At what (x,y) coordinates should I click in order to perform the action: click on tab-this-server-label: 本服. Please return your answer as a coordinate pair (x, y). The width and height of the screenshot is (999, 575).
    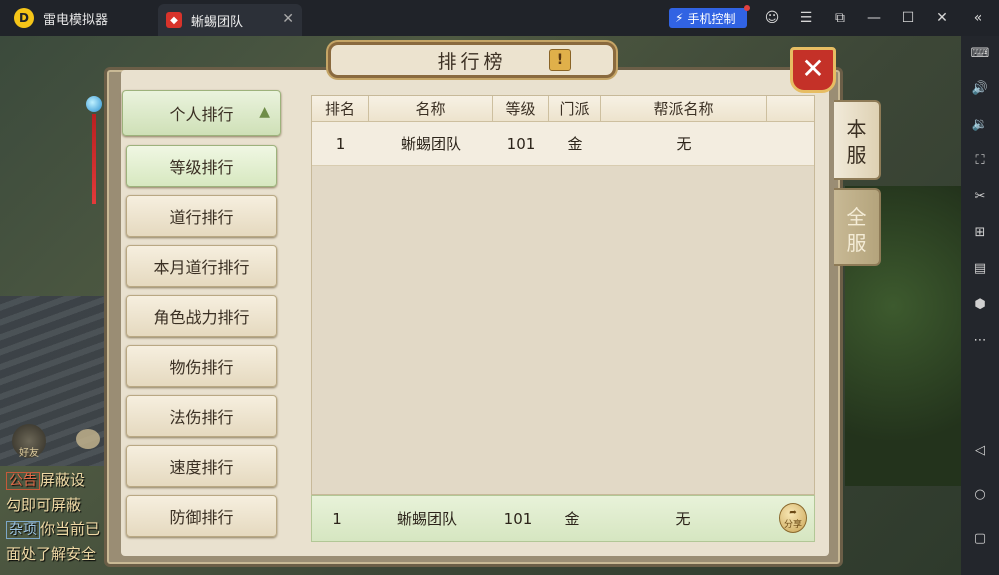
    Looking at the image, I should click on (856, 142).